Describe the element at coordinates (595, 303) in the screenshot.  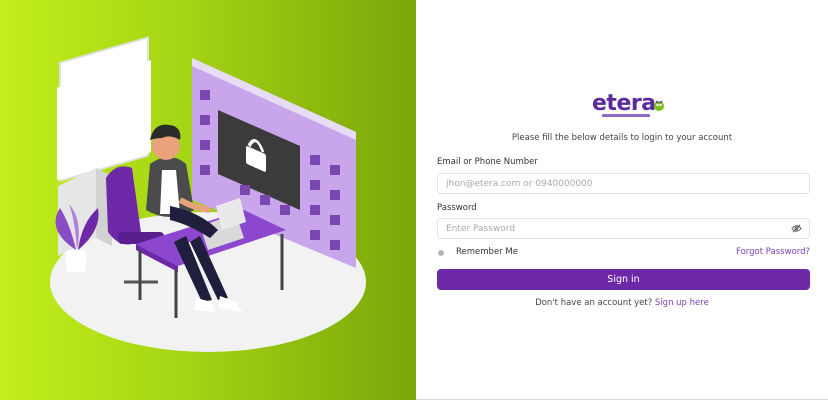
I see `signup-prompt: Don't have an account yet?` at that location.